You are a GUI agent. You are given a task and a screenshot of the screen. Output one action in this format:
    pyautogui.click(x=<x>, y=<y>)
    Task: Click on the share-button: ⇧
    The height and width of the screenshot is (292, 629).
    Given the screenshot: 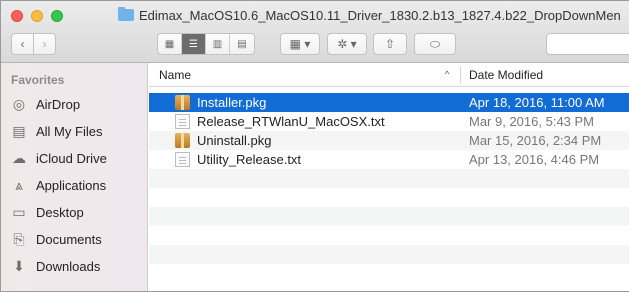 What is the action you would take?
    pyautogui.click(x=390, y=44)
    